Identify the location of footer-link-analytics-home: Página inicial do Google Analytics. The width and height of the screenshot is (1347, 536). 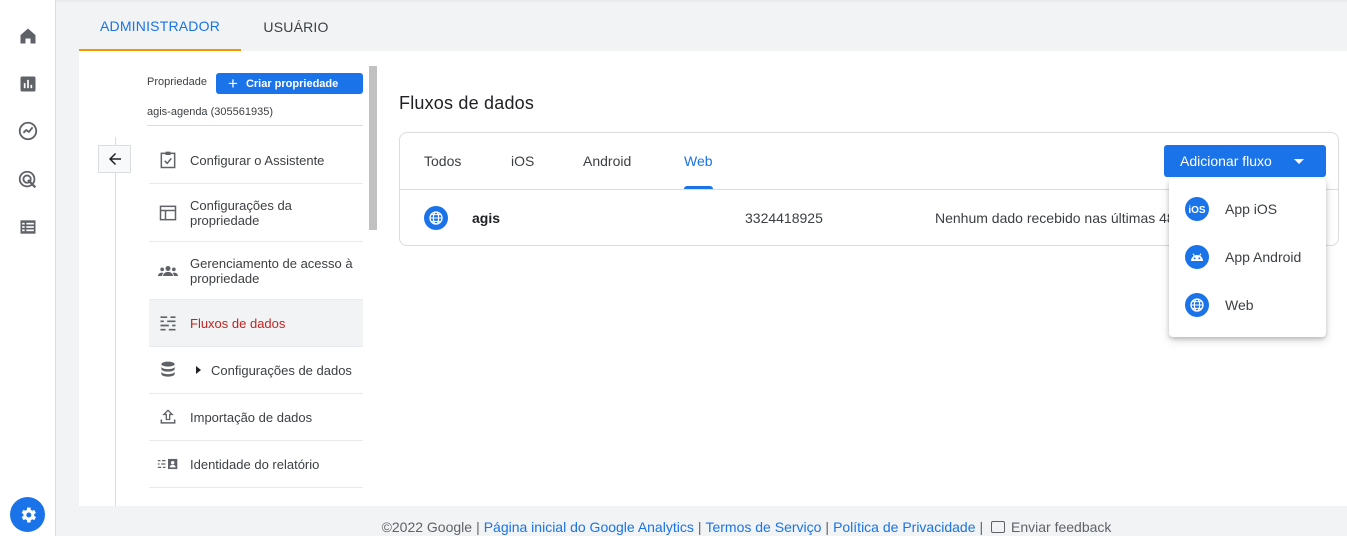
(589, 527).